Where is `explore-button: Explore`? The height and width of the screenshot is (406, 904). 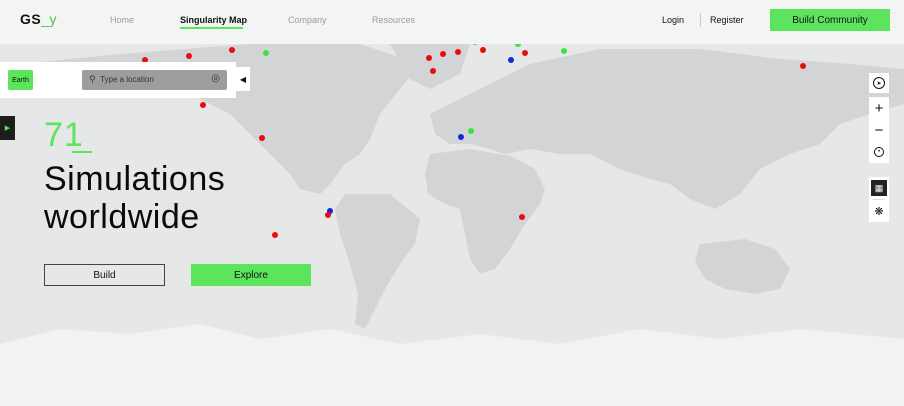
explore-button: Explore is located at coordinates (251, 275).